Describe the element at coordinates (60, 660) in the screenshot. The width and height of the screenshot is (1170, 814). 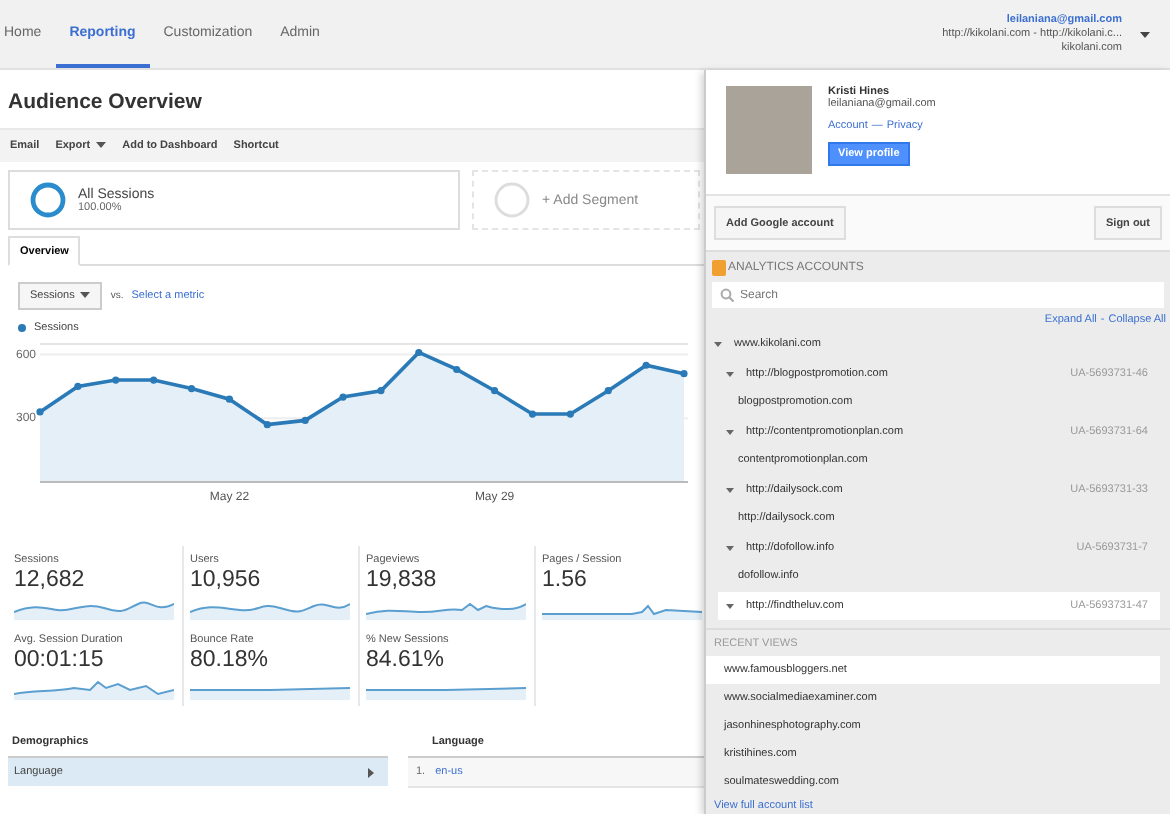
I see `metric-value: 00:01:15` at that location.